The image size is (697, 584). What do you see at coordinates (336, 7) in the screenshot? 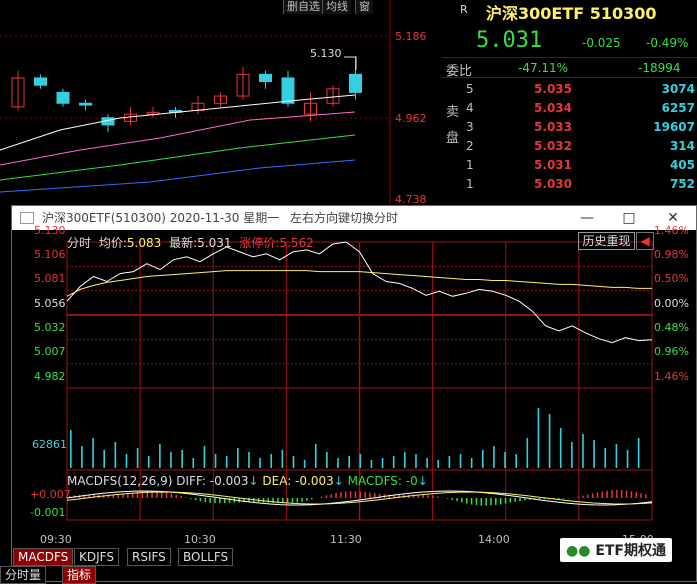
I see `moving-average-button: 均线` at bounding box center [336, 7].